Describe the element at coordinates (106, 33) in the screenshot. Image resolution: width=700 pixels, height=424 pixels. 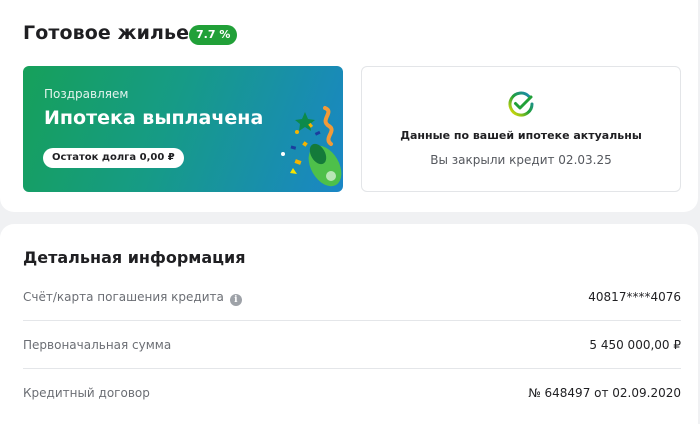
I see `page-title: Готовое жилье` at that location.